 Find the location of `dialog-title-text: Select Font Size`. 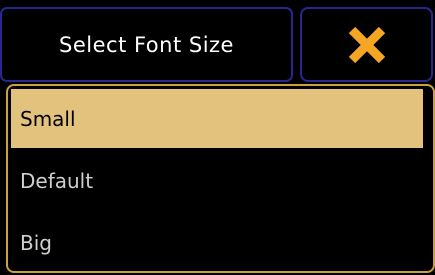

dialog-title-text: Select Font Size is located at coordinates (146, 44).